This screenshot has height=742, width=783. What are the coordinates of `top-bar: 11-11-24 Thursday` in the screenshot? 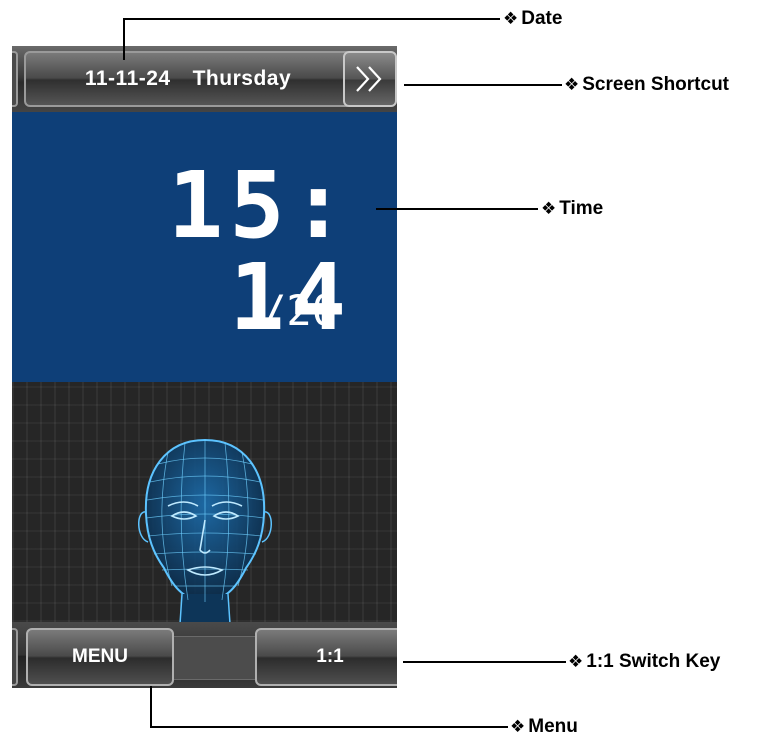 It's located at (204, 79).